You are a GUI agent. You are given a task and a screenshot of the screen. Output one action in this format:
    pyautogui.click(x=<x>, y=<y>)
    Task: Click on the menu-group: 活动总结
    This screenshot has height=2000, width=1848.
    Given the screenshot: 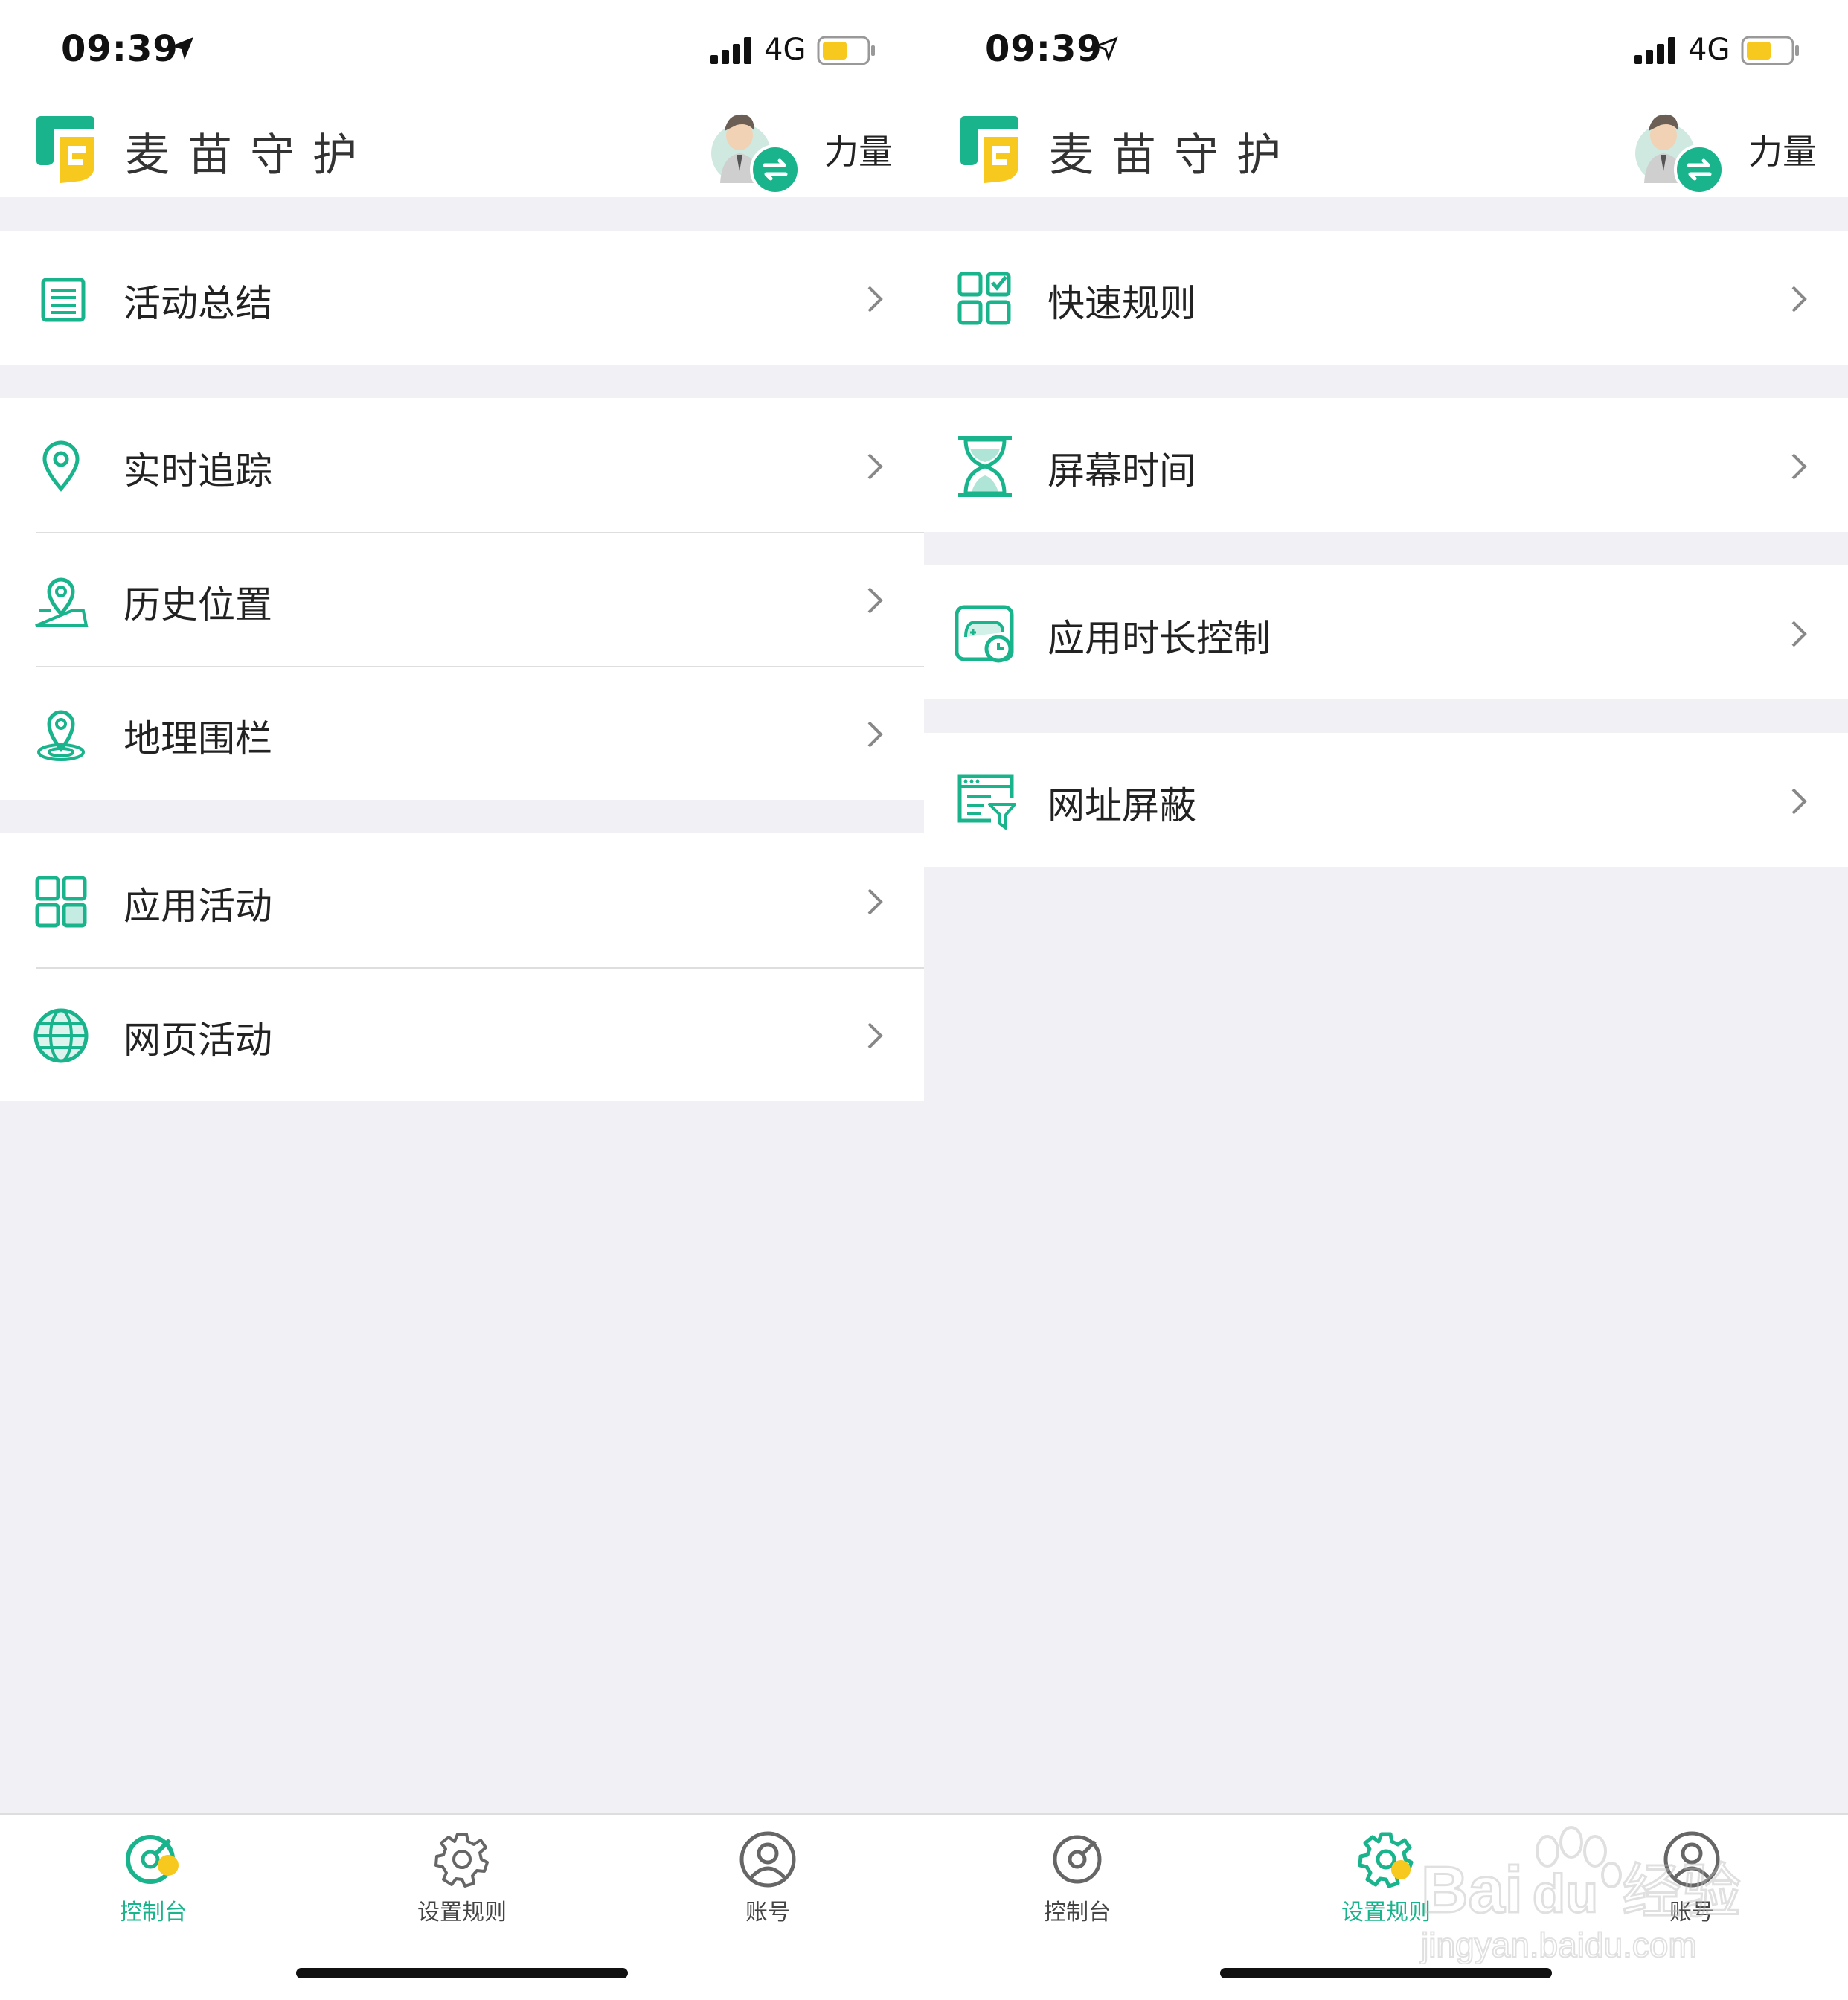 What is the action you would take?
    pyautogui.click(x=462, y=298)
    